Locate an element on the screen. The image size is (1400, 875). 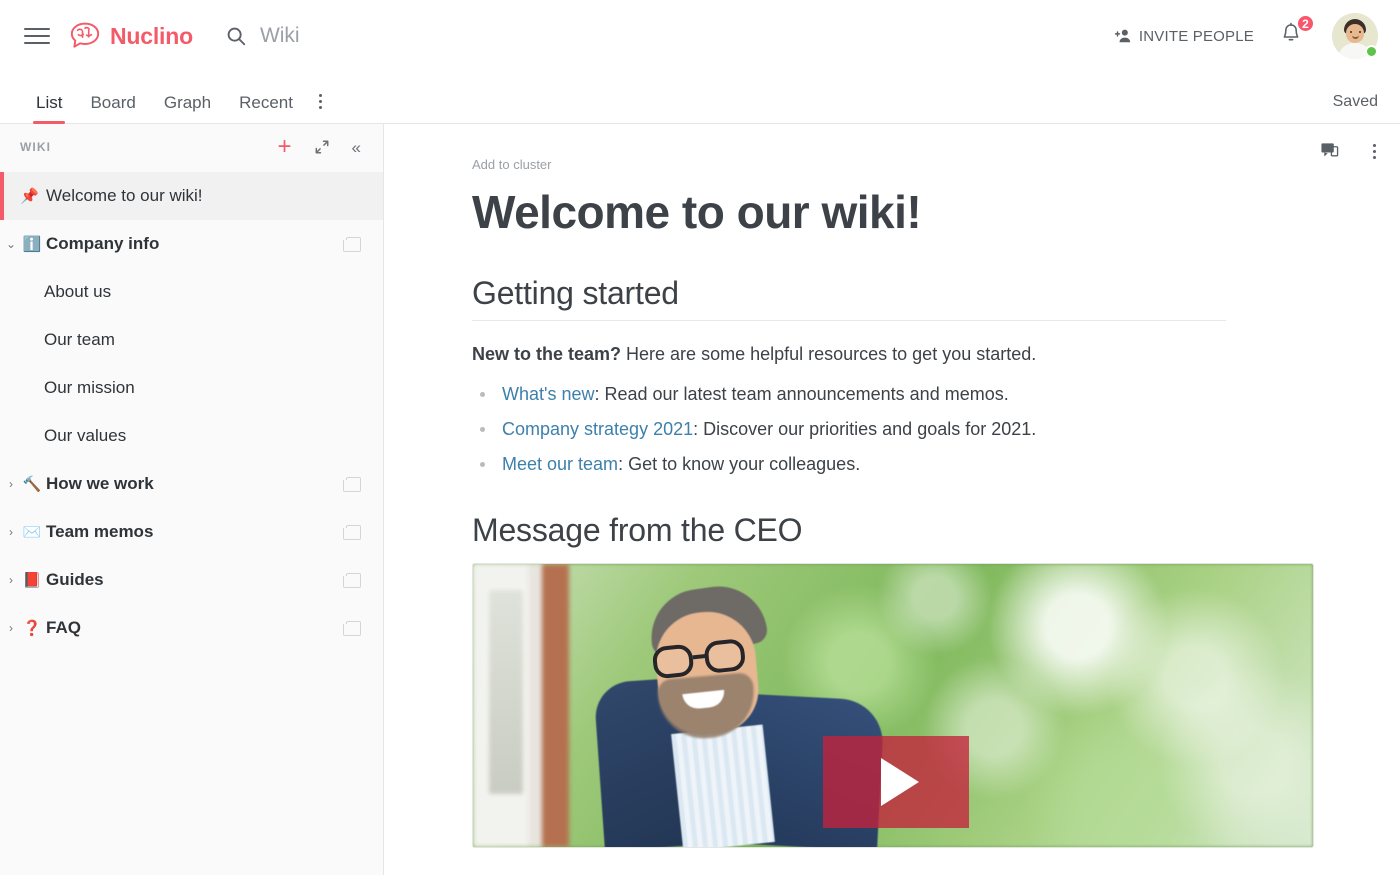
book-icon: 📕 is located at coordinates (32, 580).